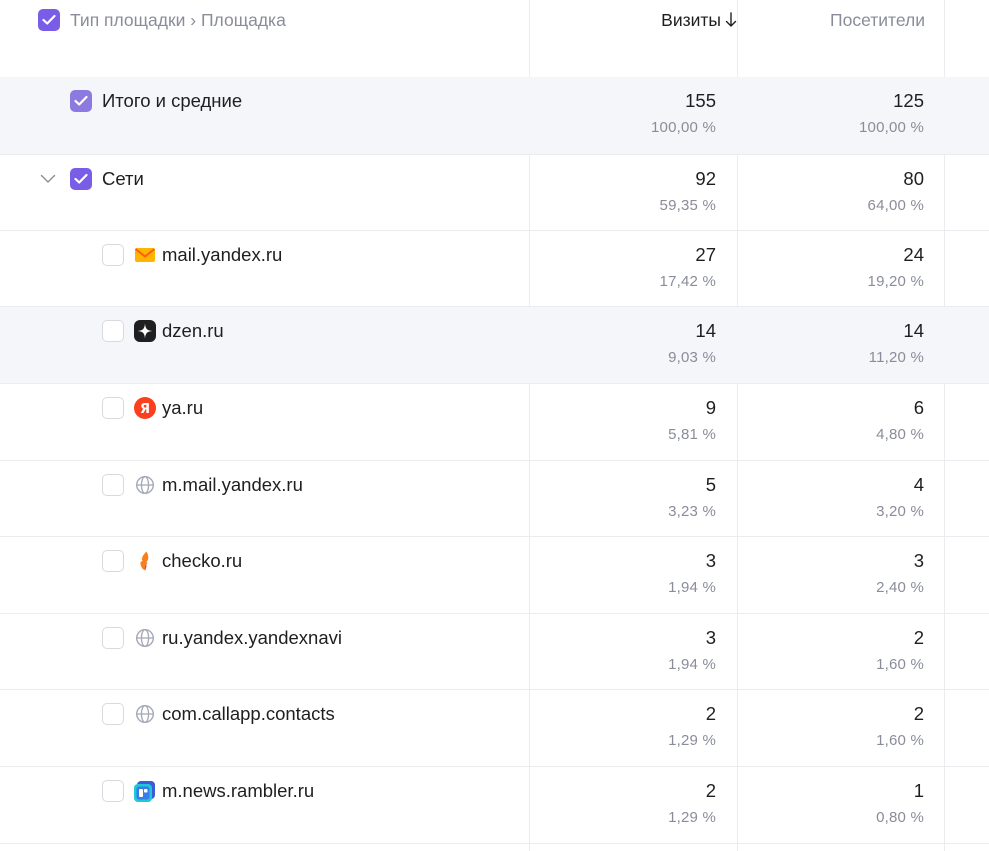 Image resolution: width=989 pixels, height=851 pixels. What do you see at coordinates (913, 254) in the screenshot?
I see `row-visitors: 24` at bounding box center [913, 254].